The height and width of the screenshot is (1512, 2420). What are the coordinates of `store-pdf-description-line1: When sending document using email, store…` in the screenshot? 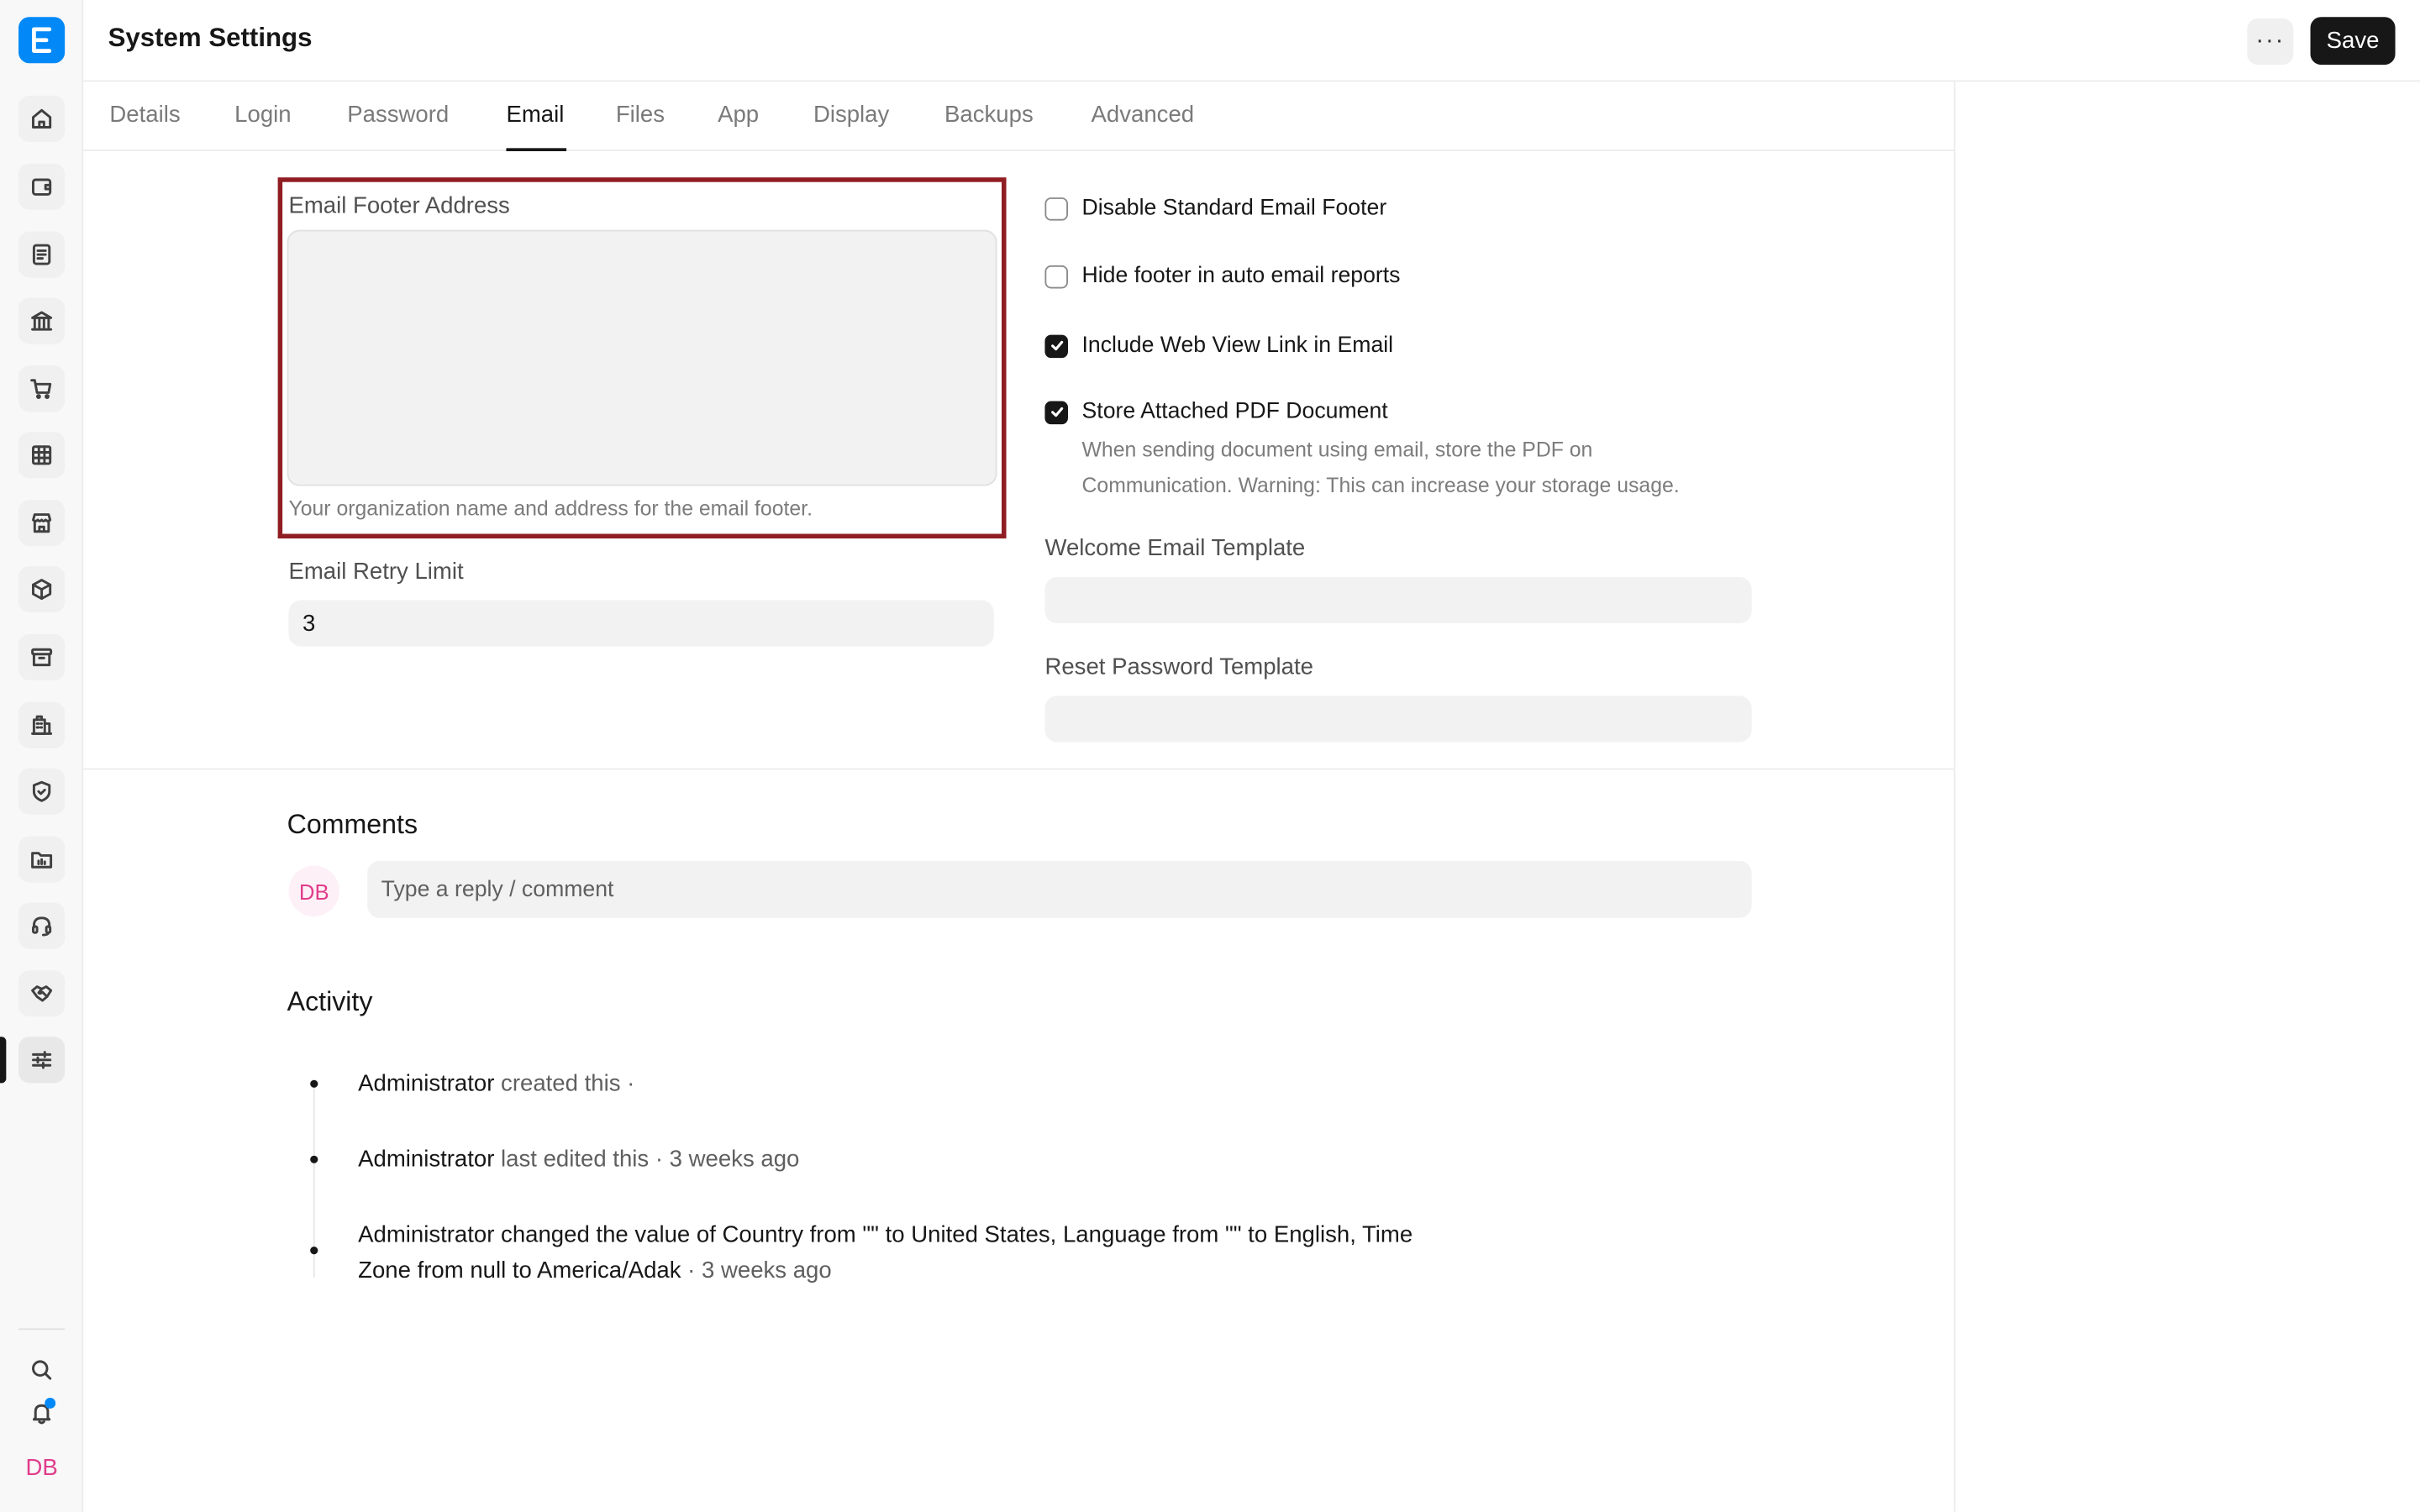 It's located at (1337, 450).